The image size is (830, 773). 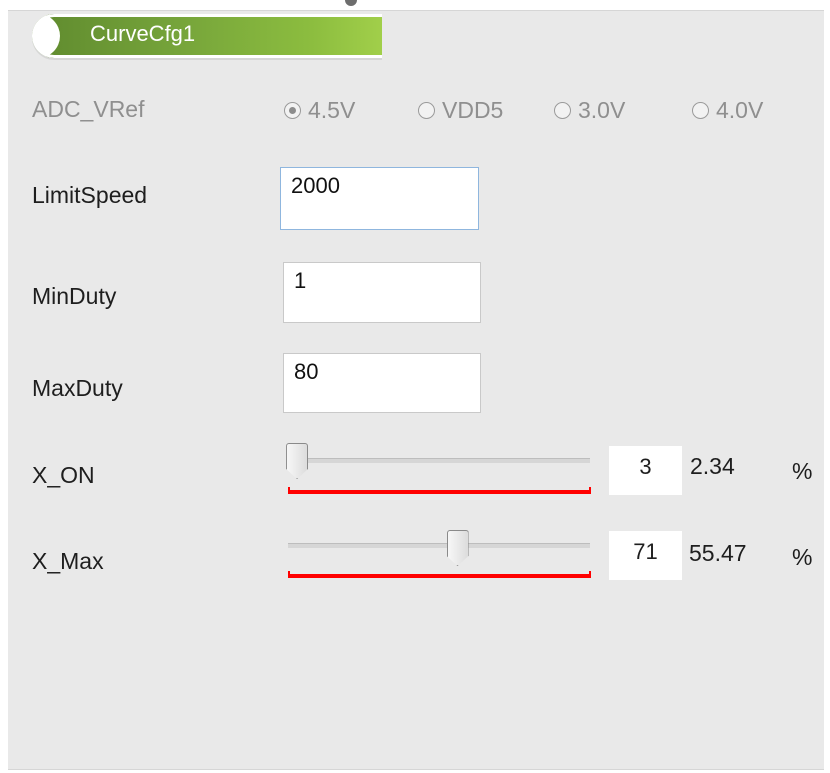 I want to click on max-duty-label: MaxDuty, so click(x=77, y=388).